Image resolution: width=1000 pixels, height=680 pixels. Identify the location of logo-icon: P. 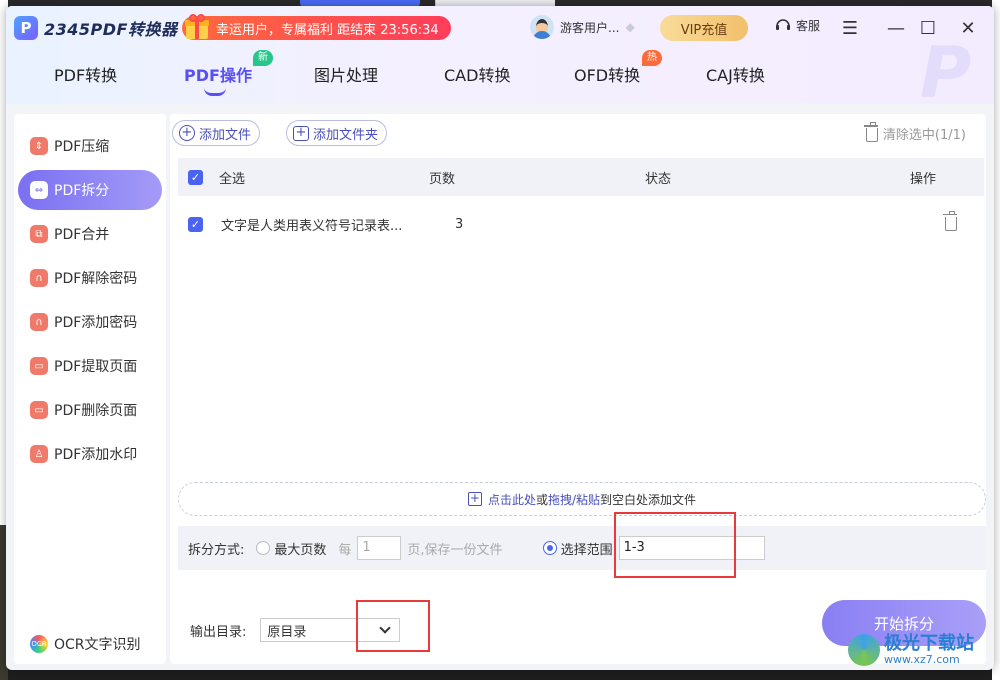
(26, 28).